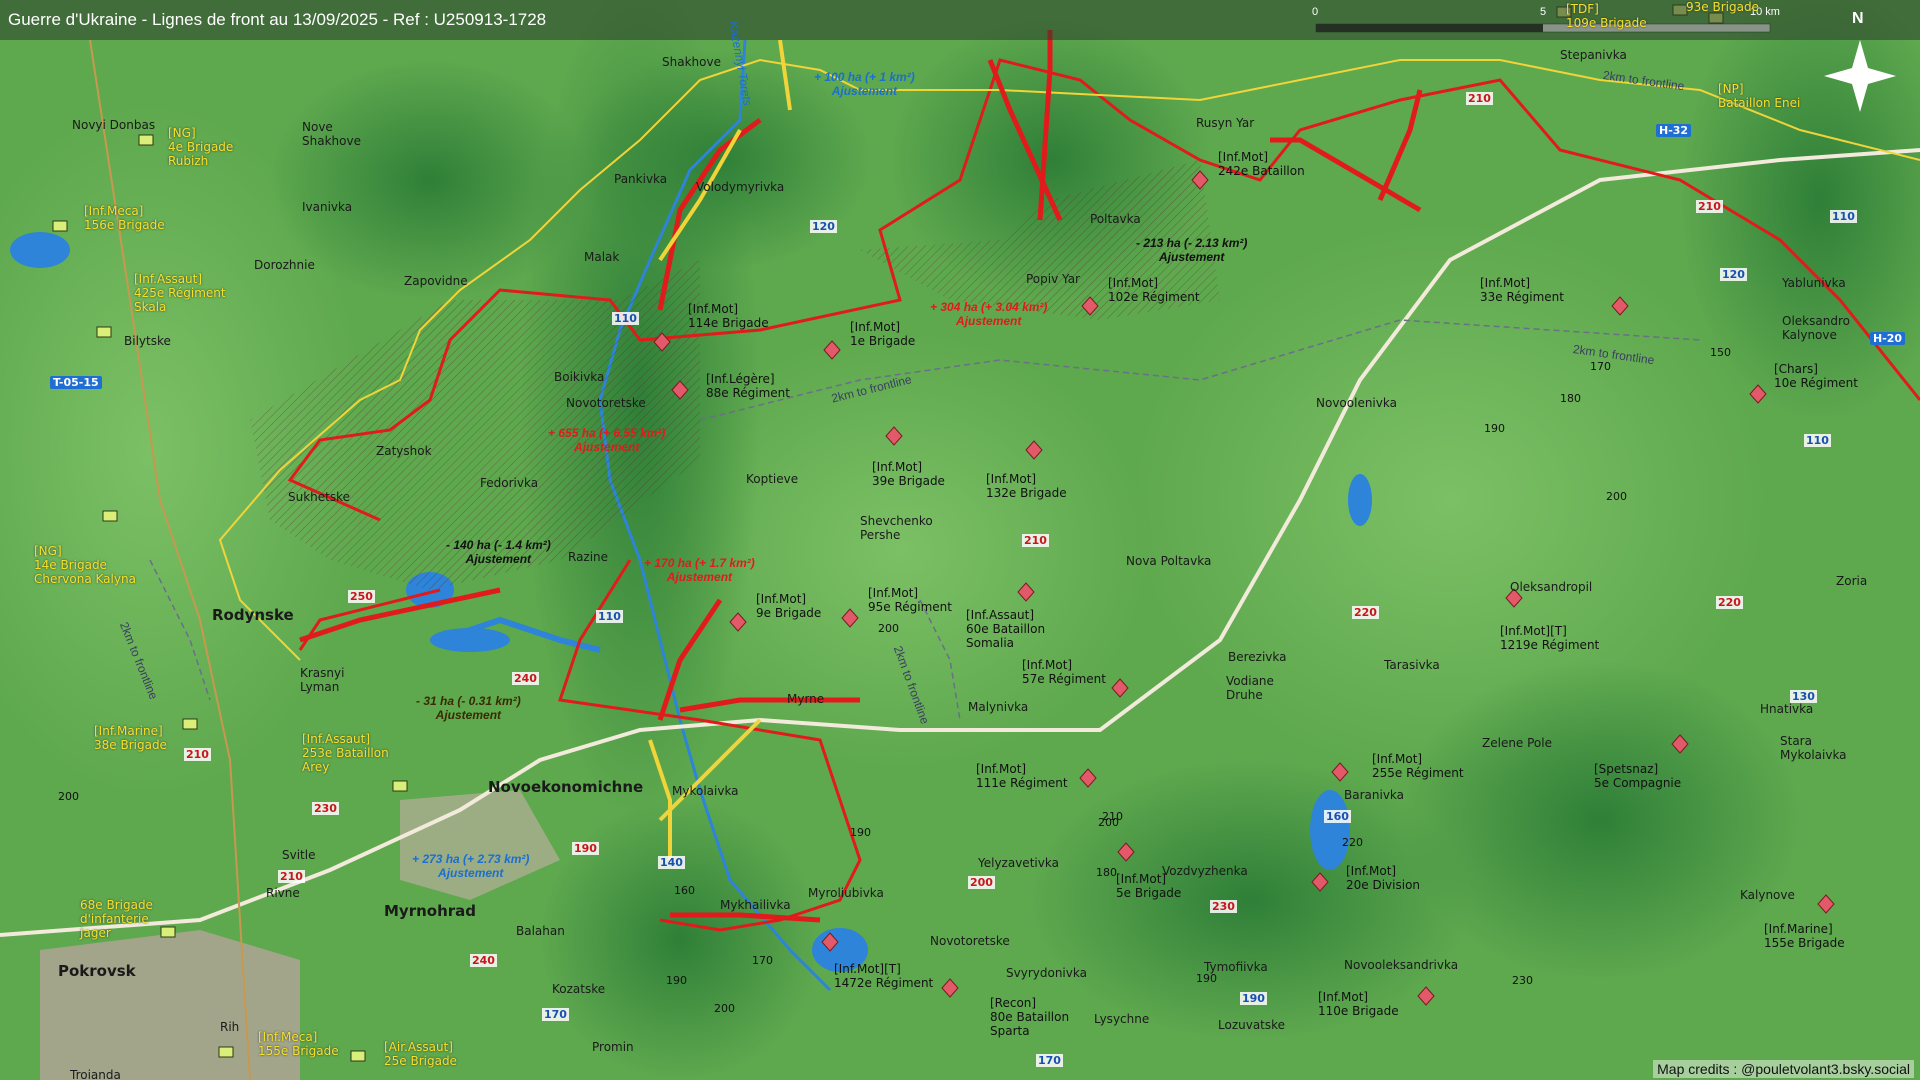 The image size is (1920, 1080). What do you see at coordinates (284, 265) in the screenshot?
I see `place-label: Dorozhnie` at bounding box center [284, 265].